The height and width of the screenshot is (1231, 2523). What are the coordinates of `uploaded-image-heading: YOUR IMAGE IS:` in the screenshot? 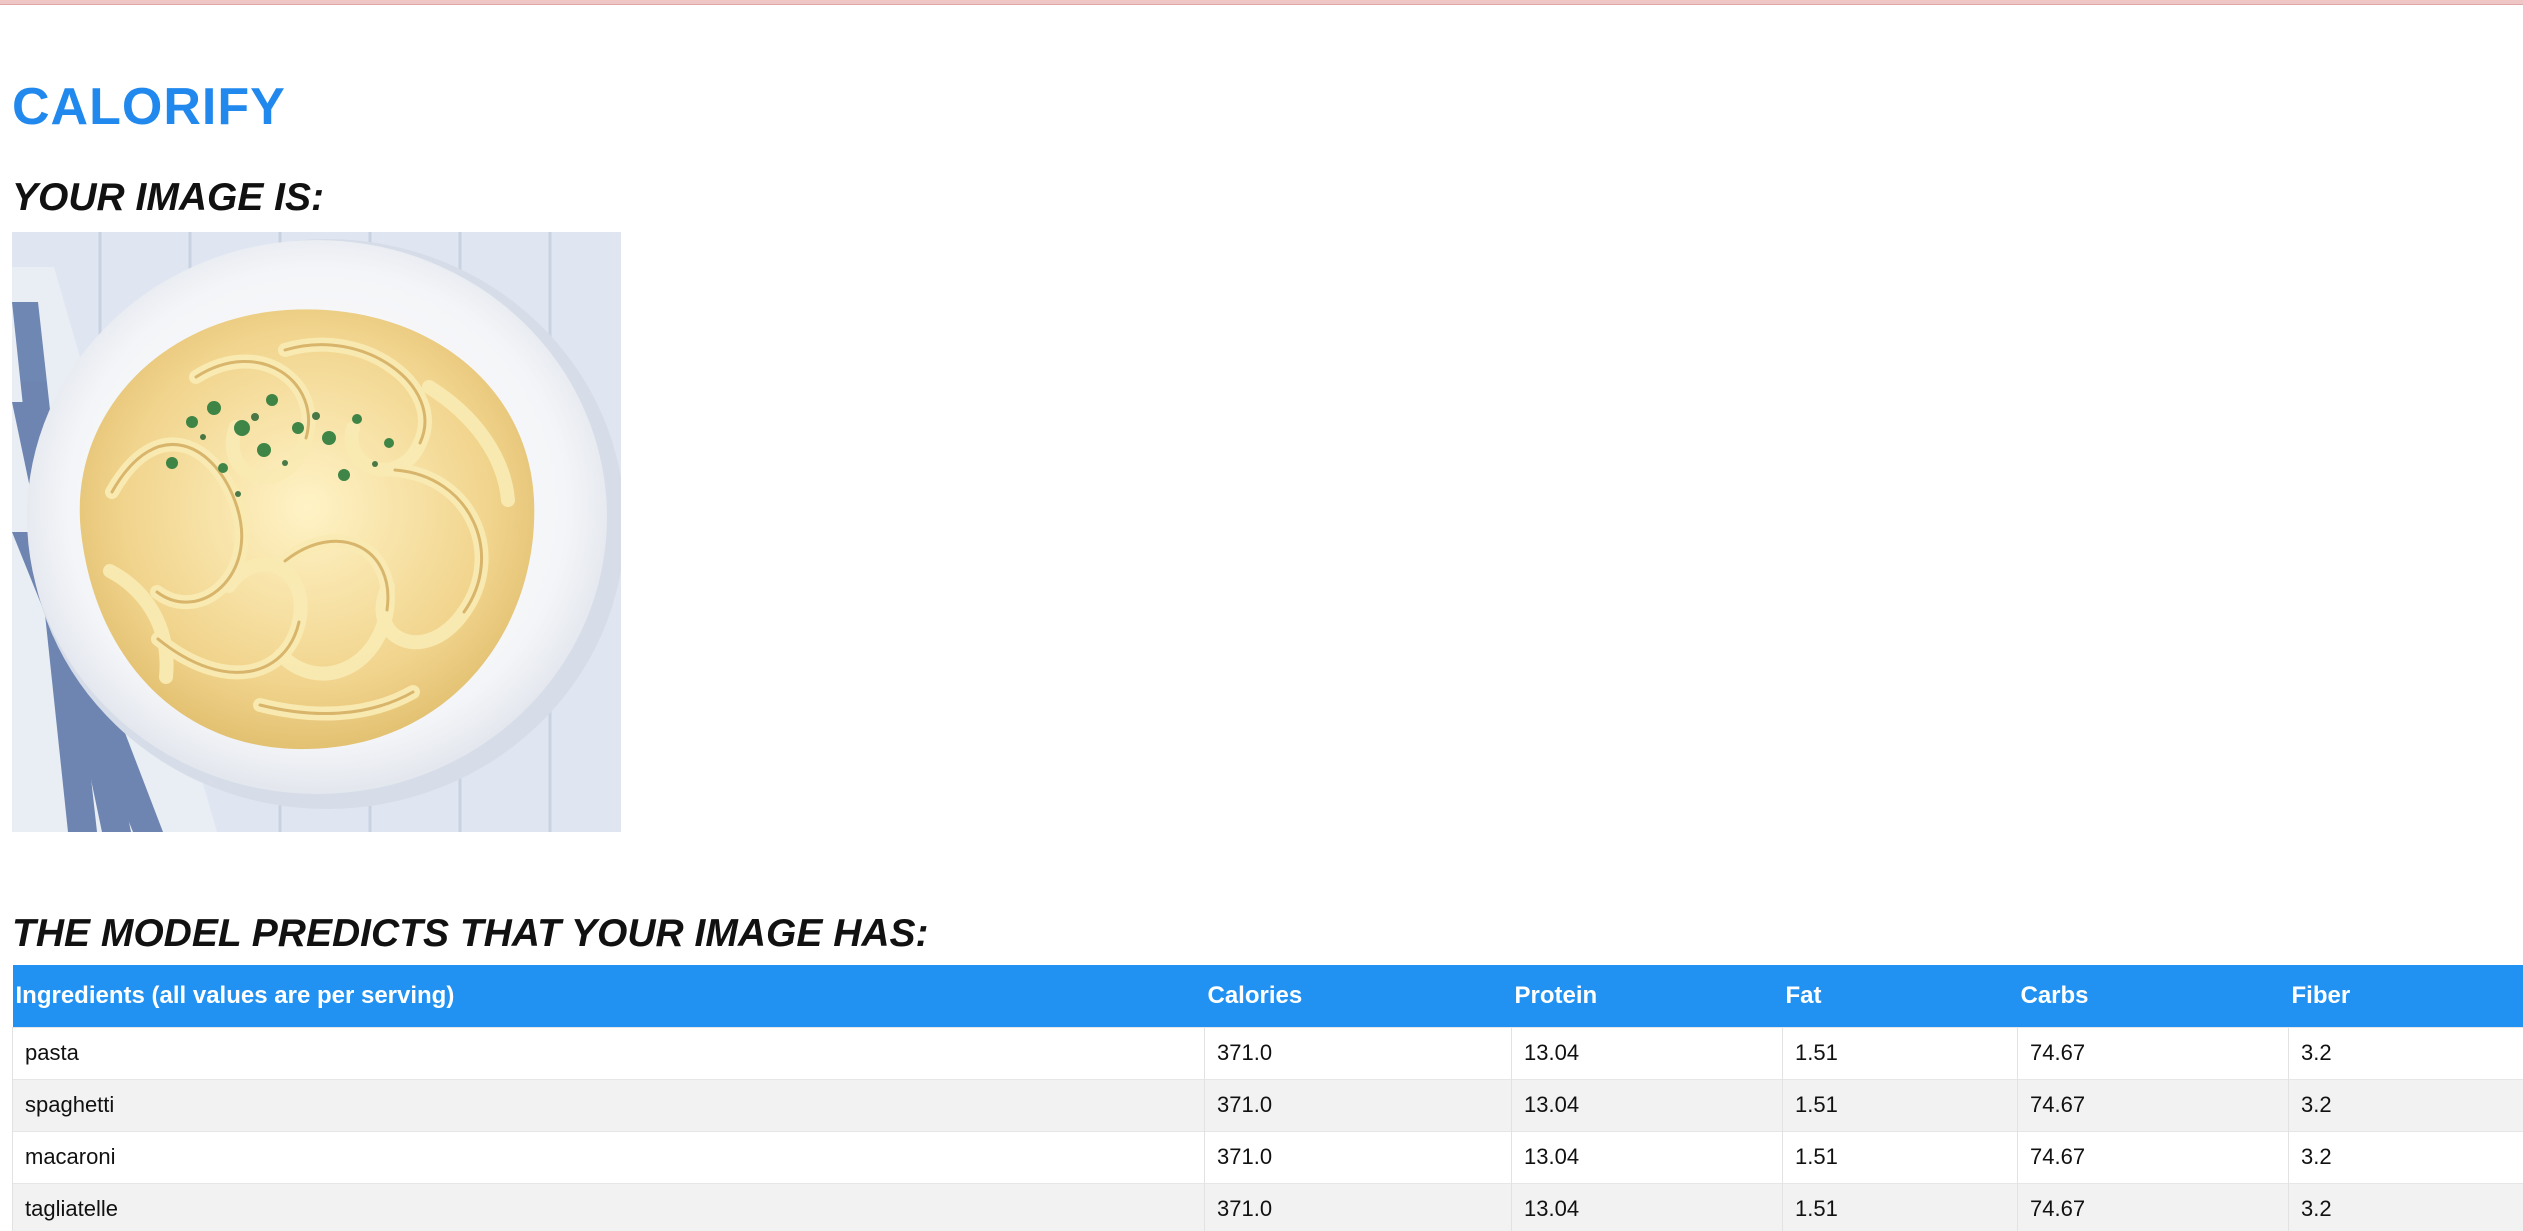 It's located at (168, 198).